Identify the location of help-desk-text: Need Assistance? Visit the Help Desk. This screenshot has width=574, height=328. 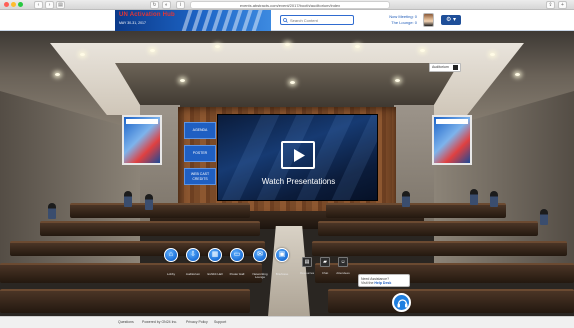
(376, 281).